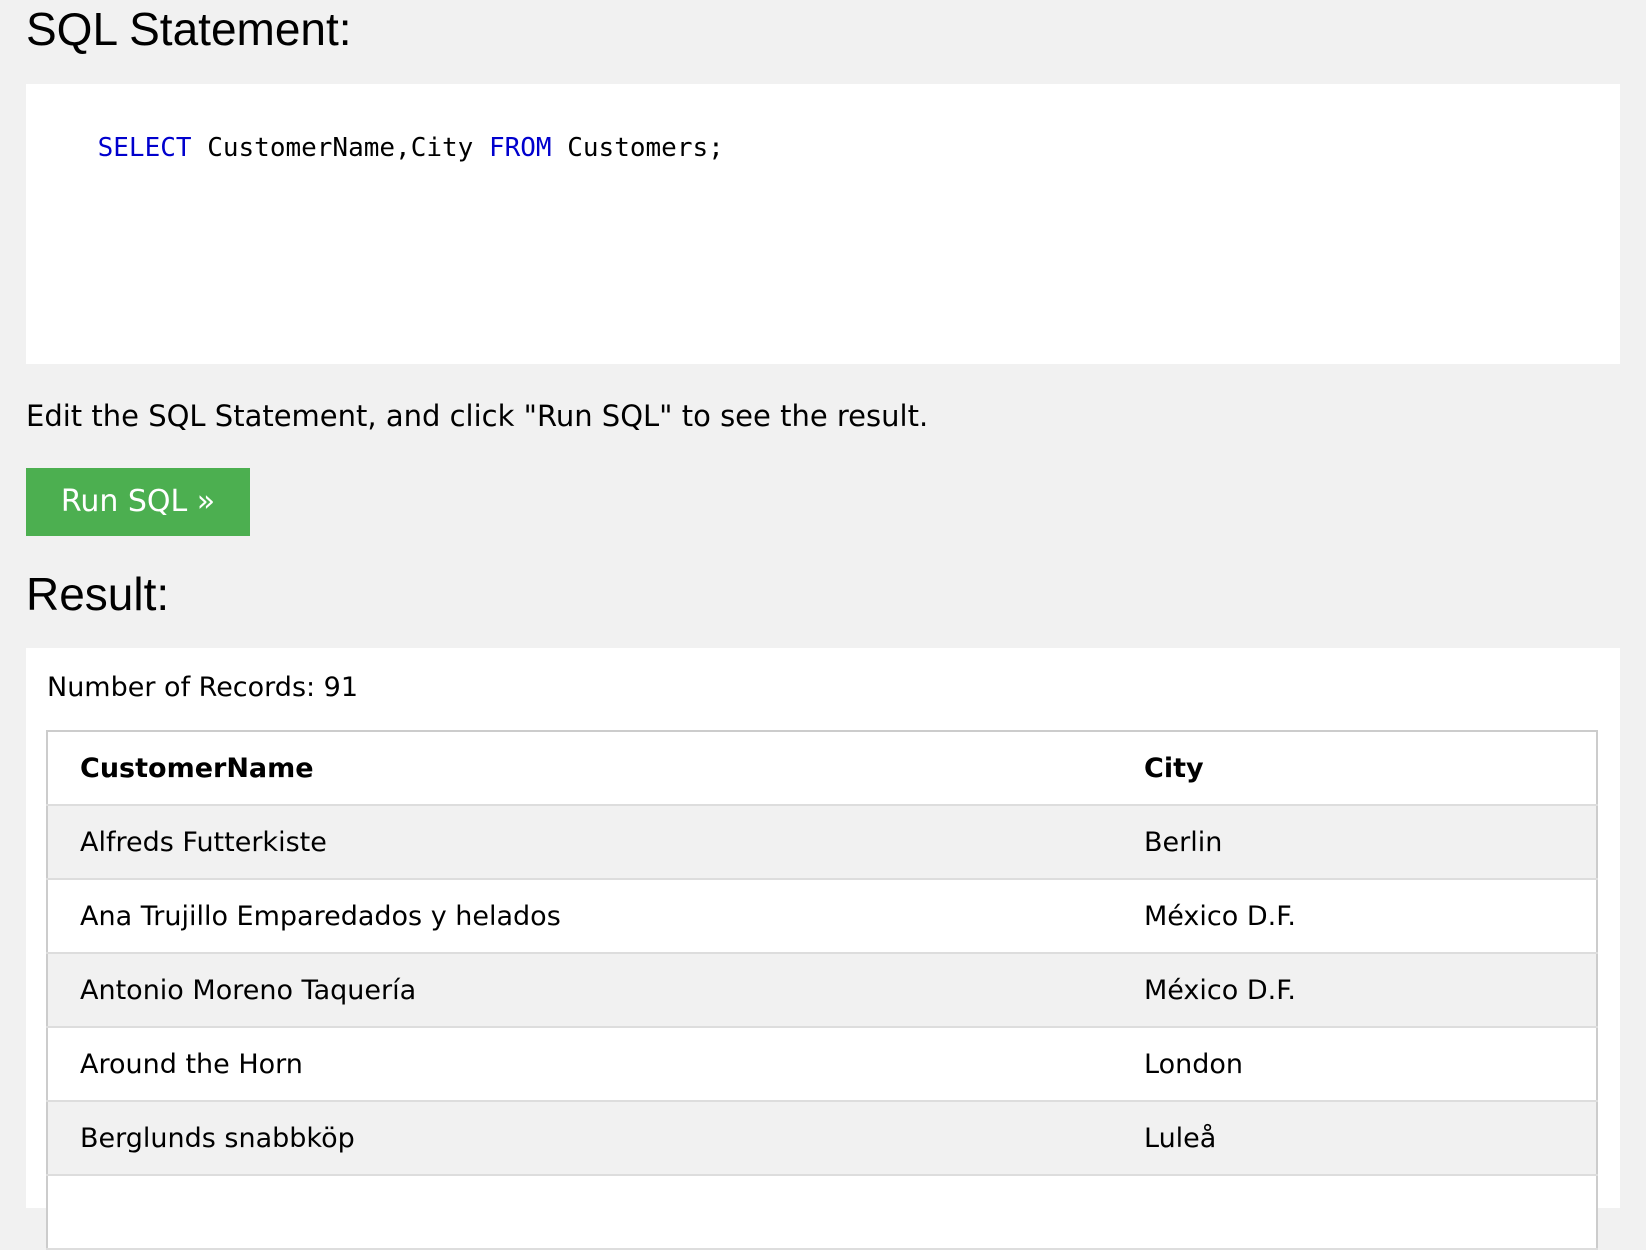  Describe the element at coordinates (1354, 842) in the screenshot. I see `cell-city: Berlin` at that location.